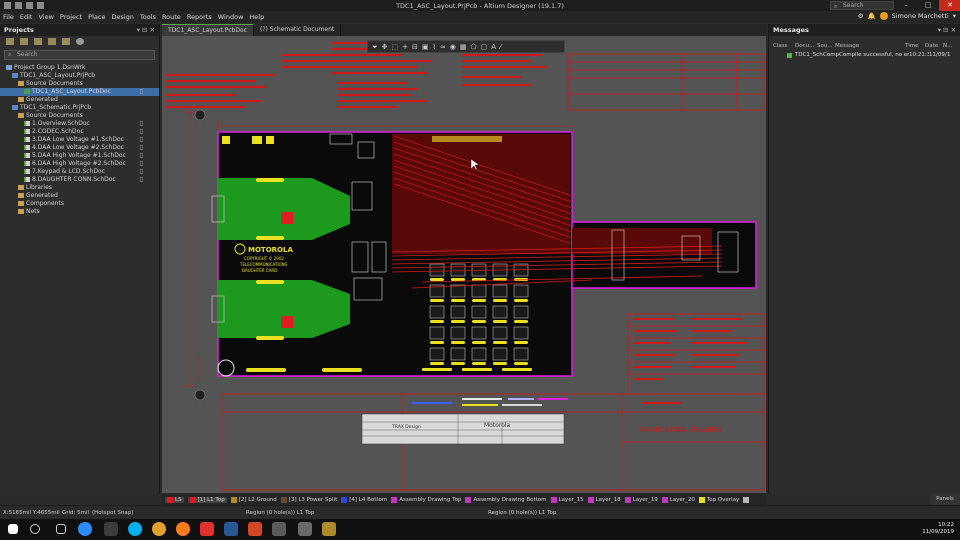 This screenshot has width=960, height=540. What do you see at coordinates (718, 499) in the screenshot?
I see `layer-tab: Top Overlay` at bounding box center [718, 499].